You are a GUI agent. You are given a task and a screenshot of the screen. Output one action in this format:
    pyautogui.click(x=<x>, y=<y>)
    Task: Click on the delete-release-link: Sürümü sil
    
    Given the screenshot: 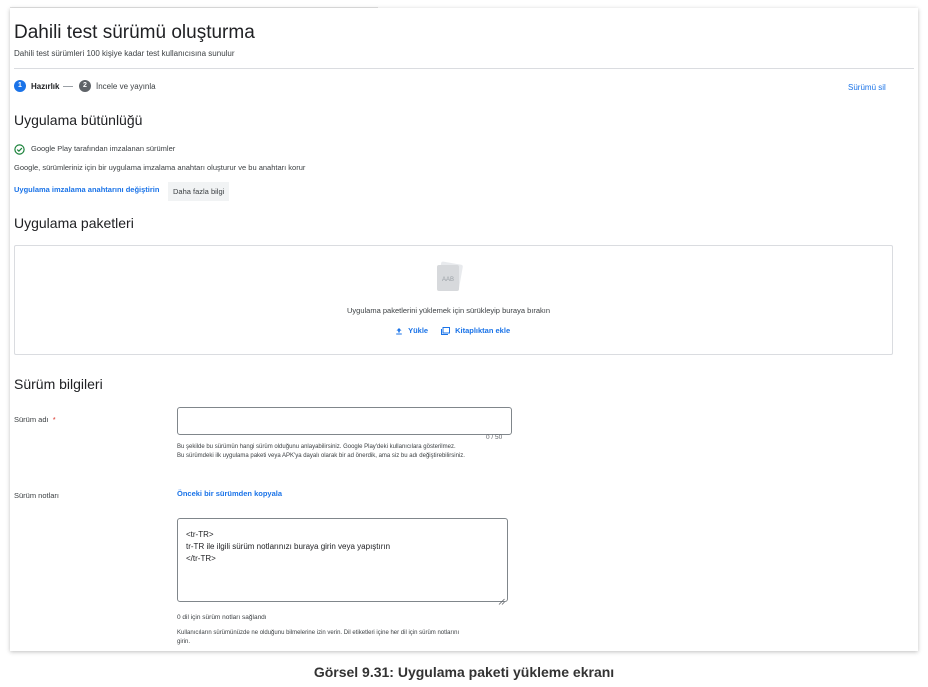 What is the action you would take?
    pyautogui.click(x=867, y=87)
    